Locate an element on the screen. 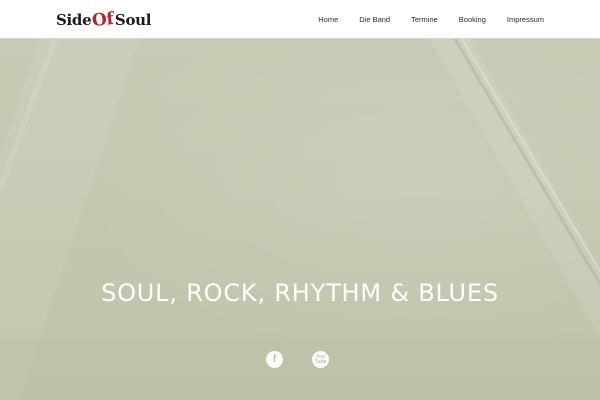 The image size is (600, 400). site-logo: Side Of Soul is located at coordinates (104, 20).